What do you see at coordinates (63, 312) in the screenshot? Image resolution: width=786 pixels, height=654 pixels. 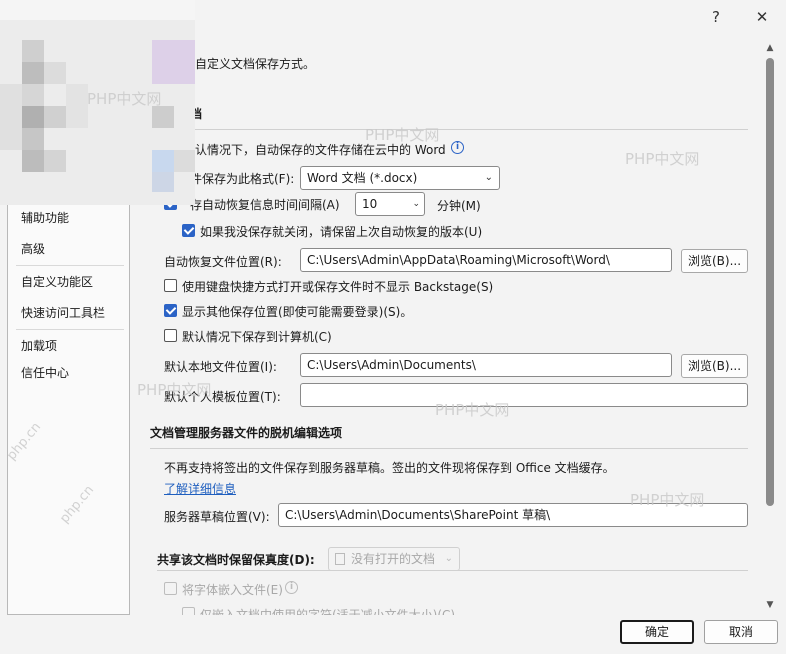 I see `sidebar-item-quick-access-toolbar: 快速访问工具栏` at bounding box center [63, 312].